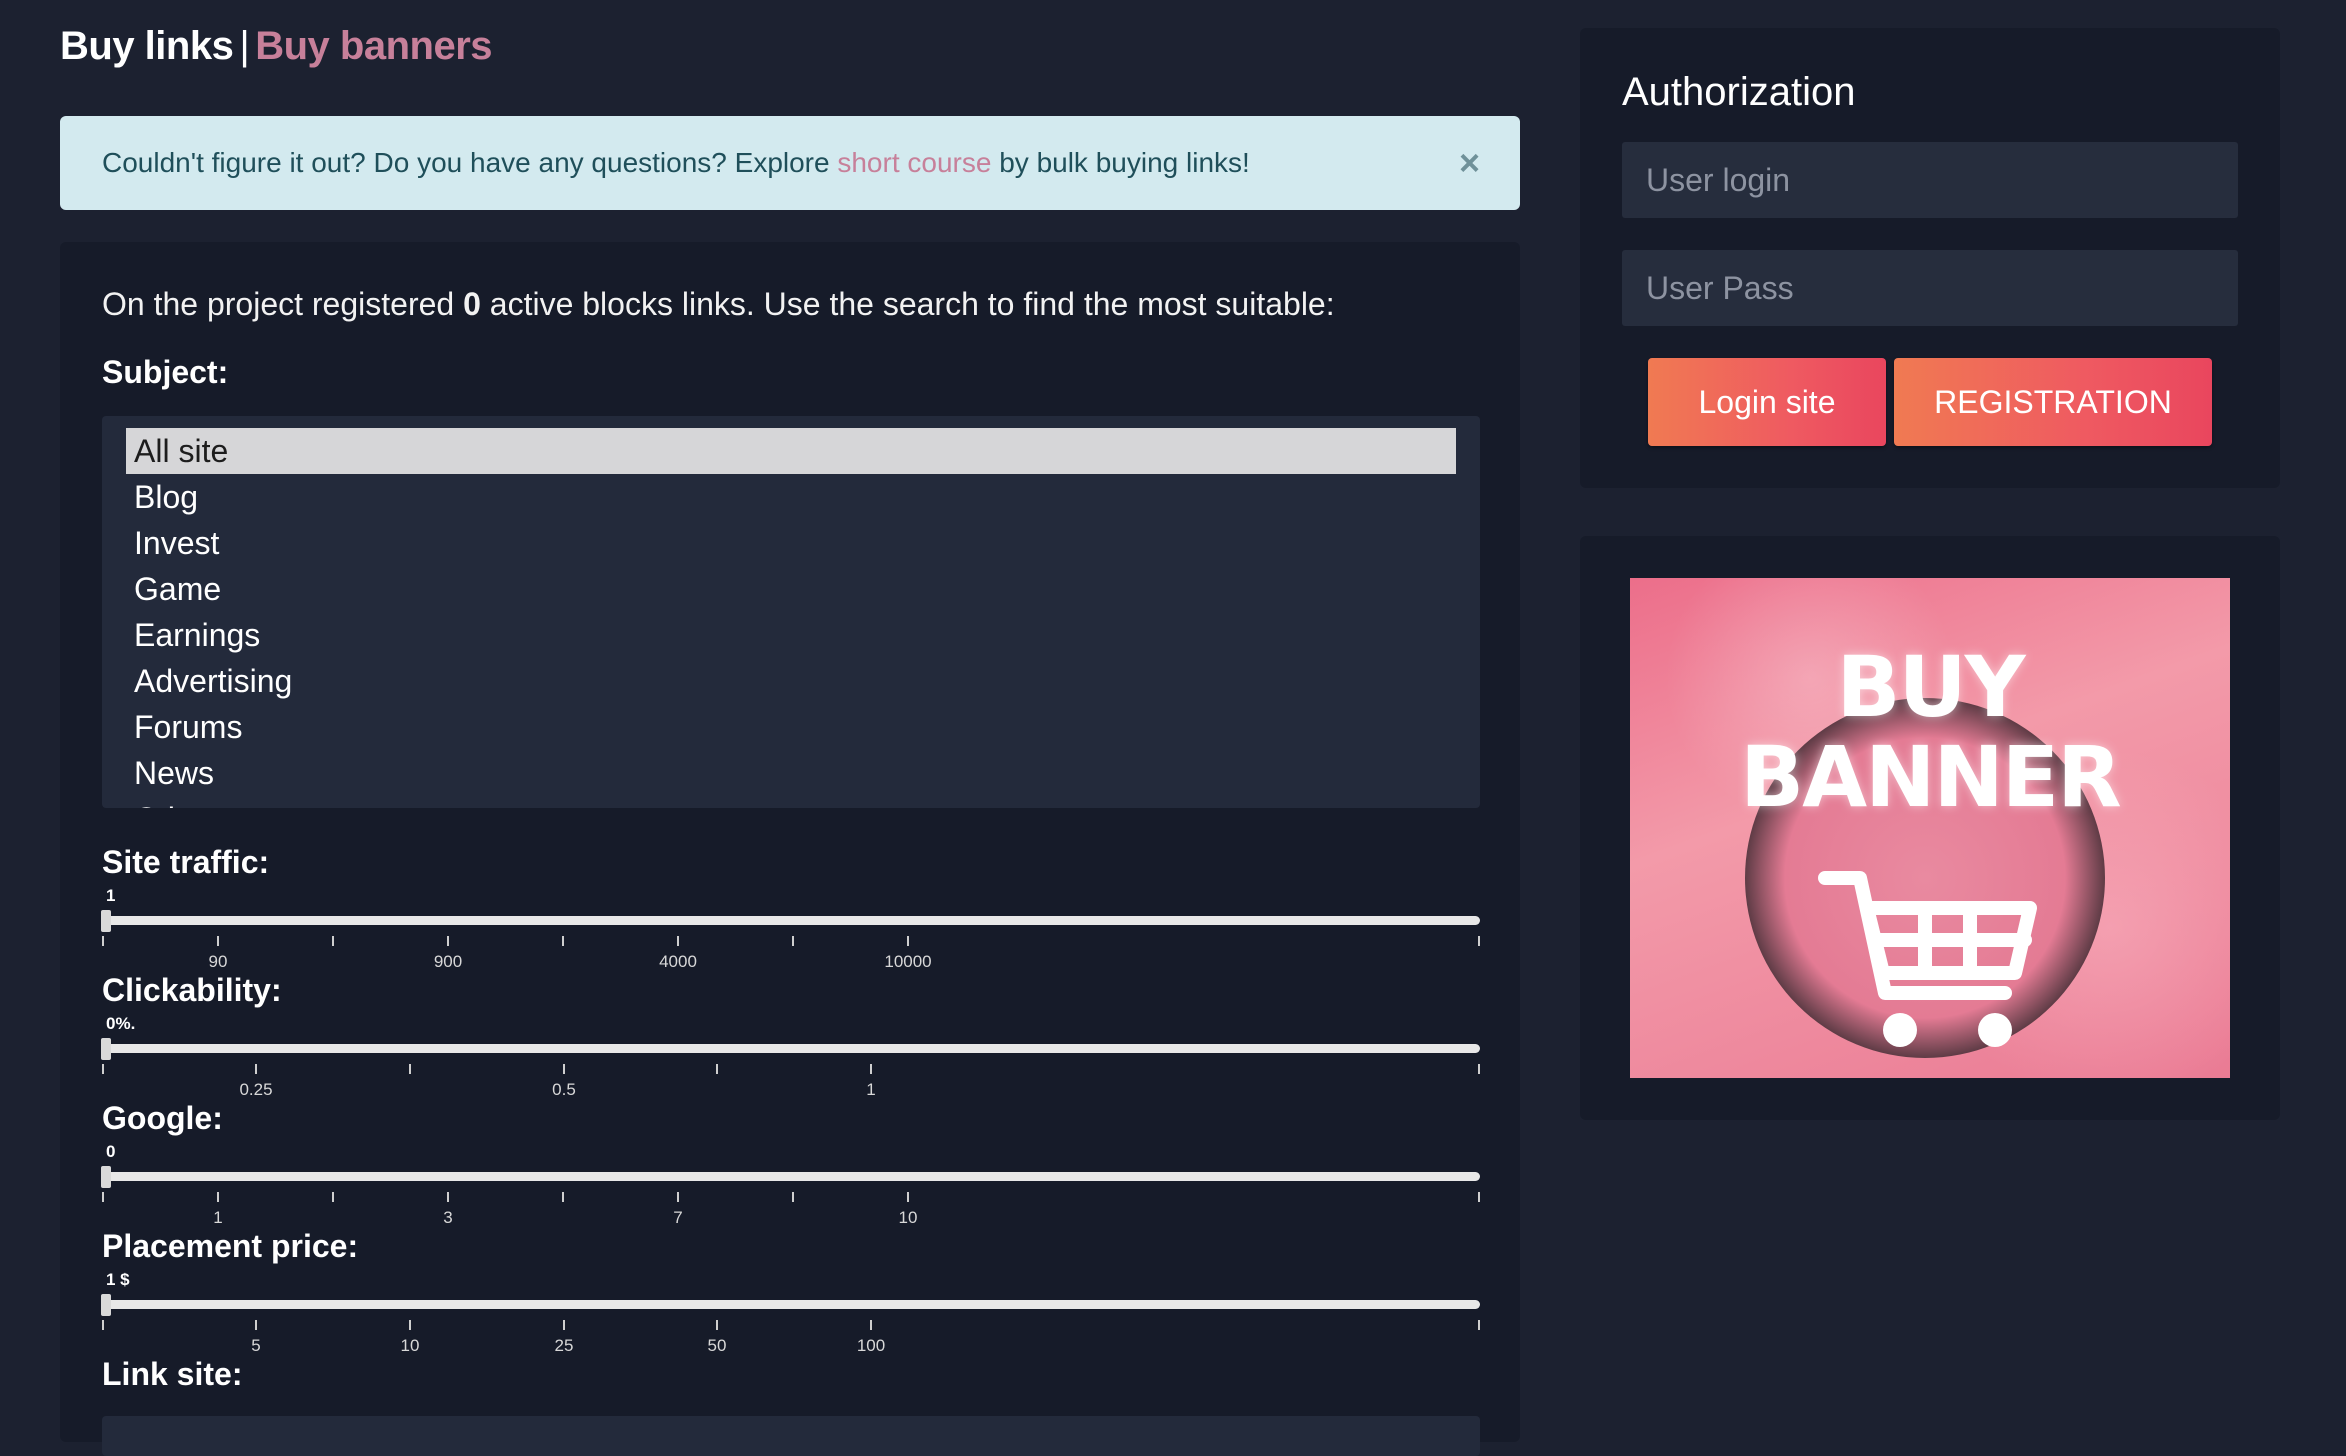 Image resolution: width=2346 pixels, height=1456 pixels. Describe the element at coordinates (448, 1217) in the screenshot. I see `slider-tick-label: 3` at that location.